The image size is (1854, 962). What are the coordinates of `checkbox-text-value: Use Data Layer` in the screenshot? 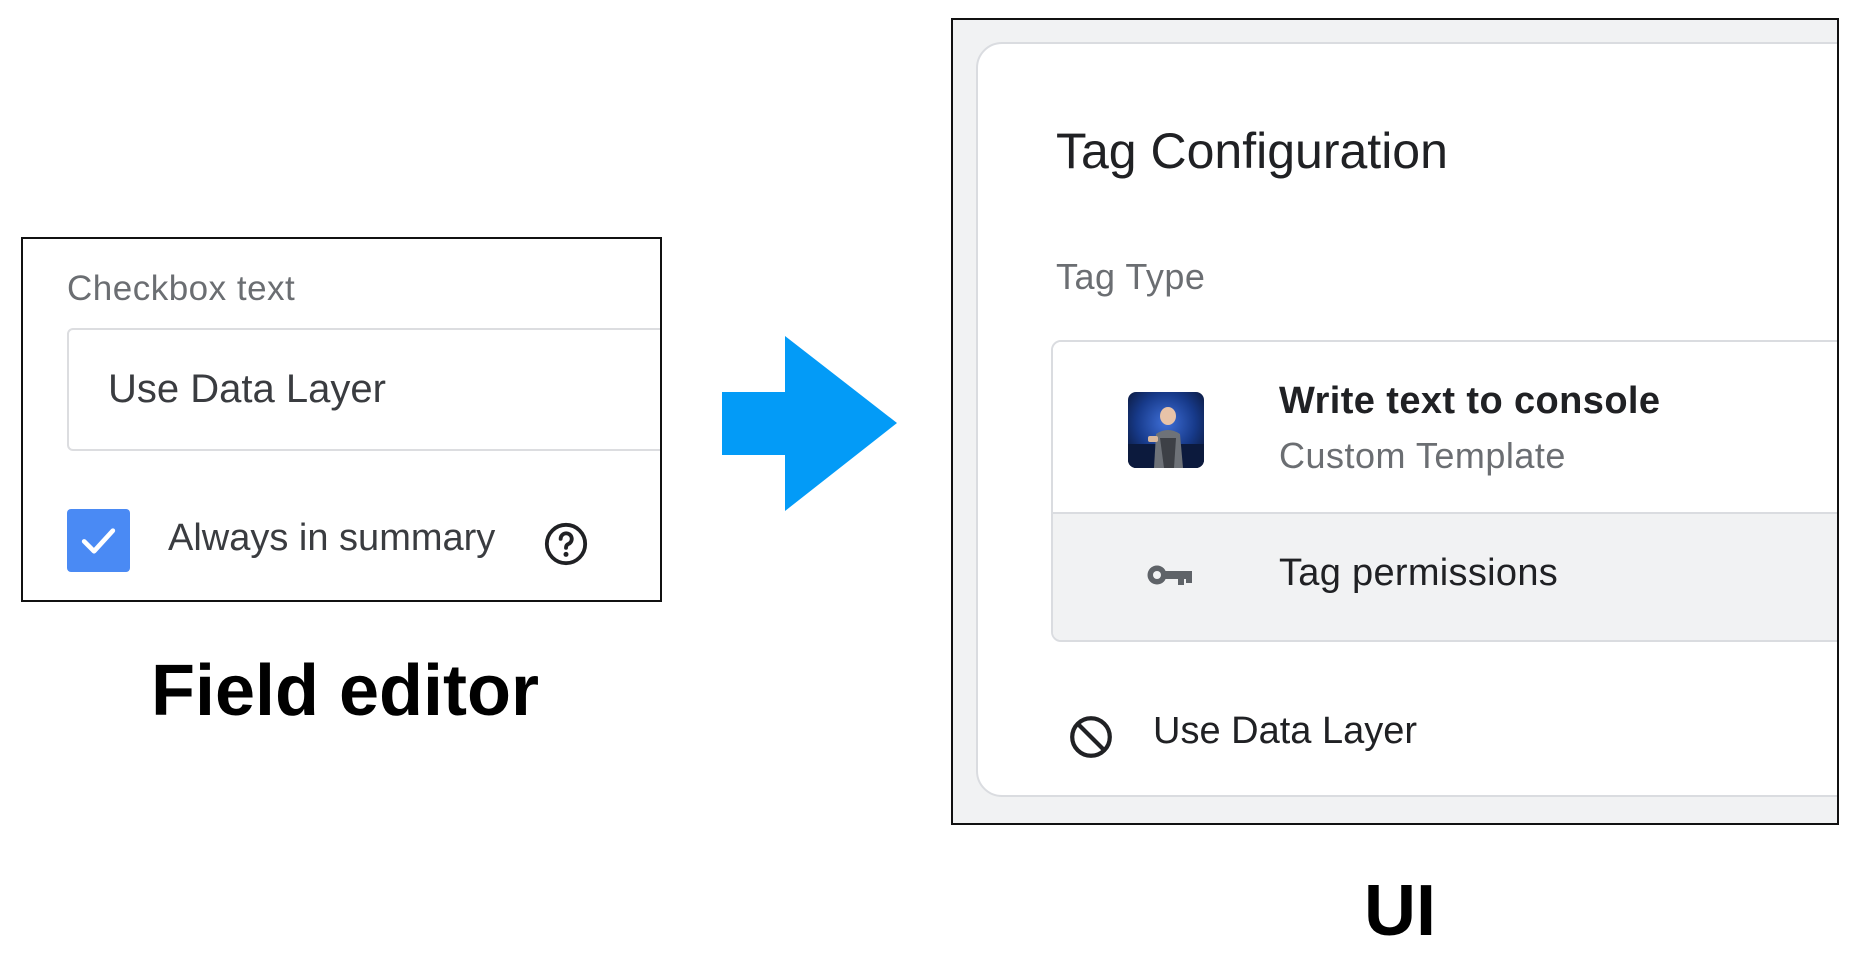 It's located at (247, 389).